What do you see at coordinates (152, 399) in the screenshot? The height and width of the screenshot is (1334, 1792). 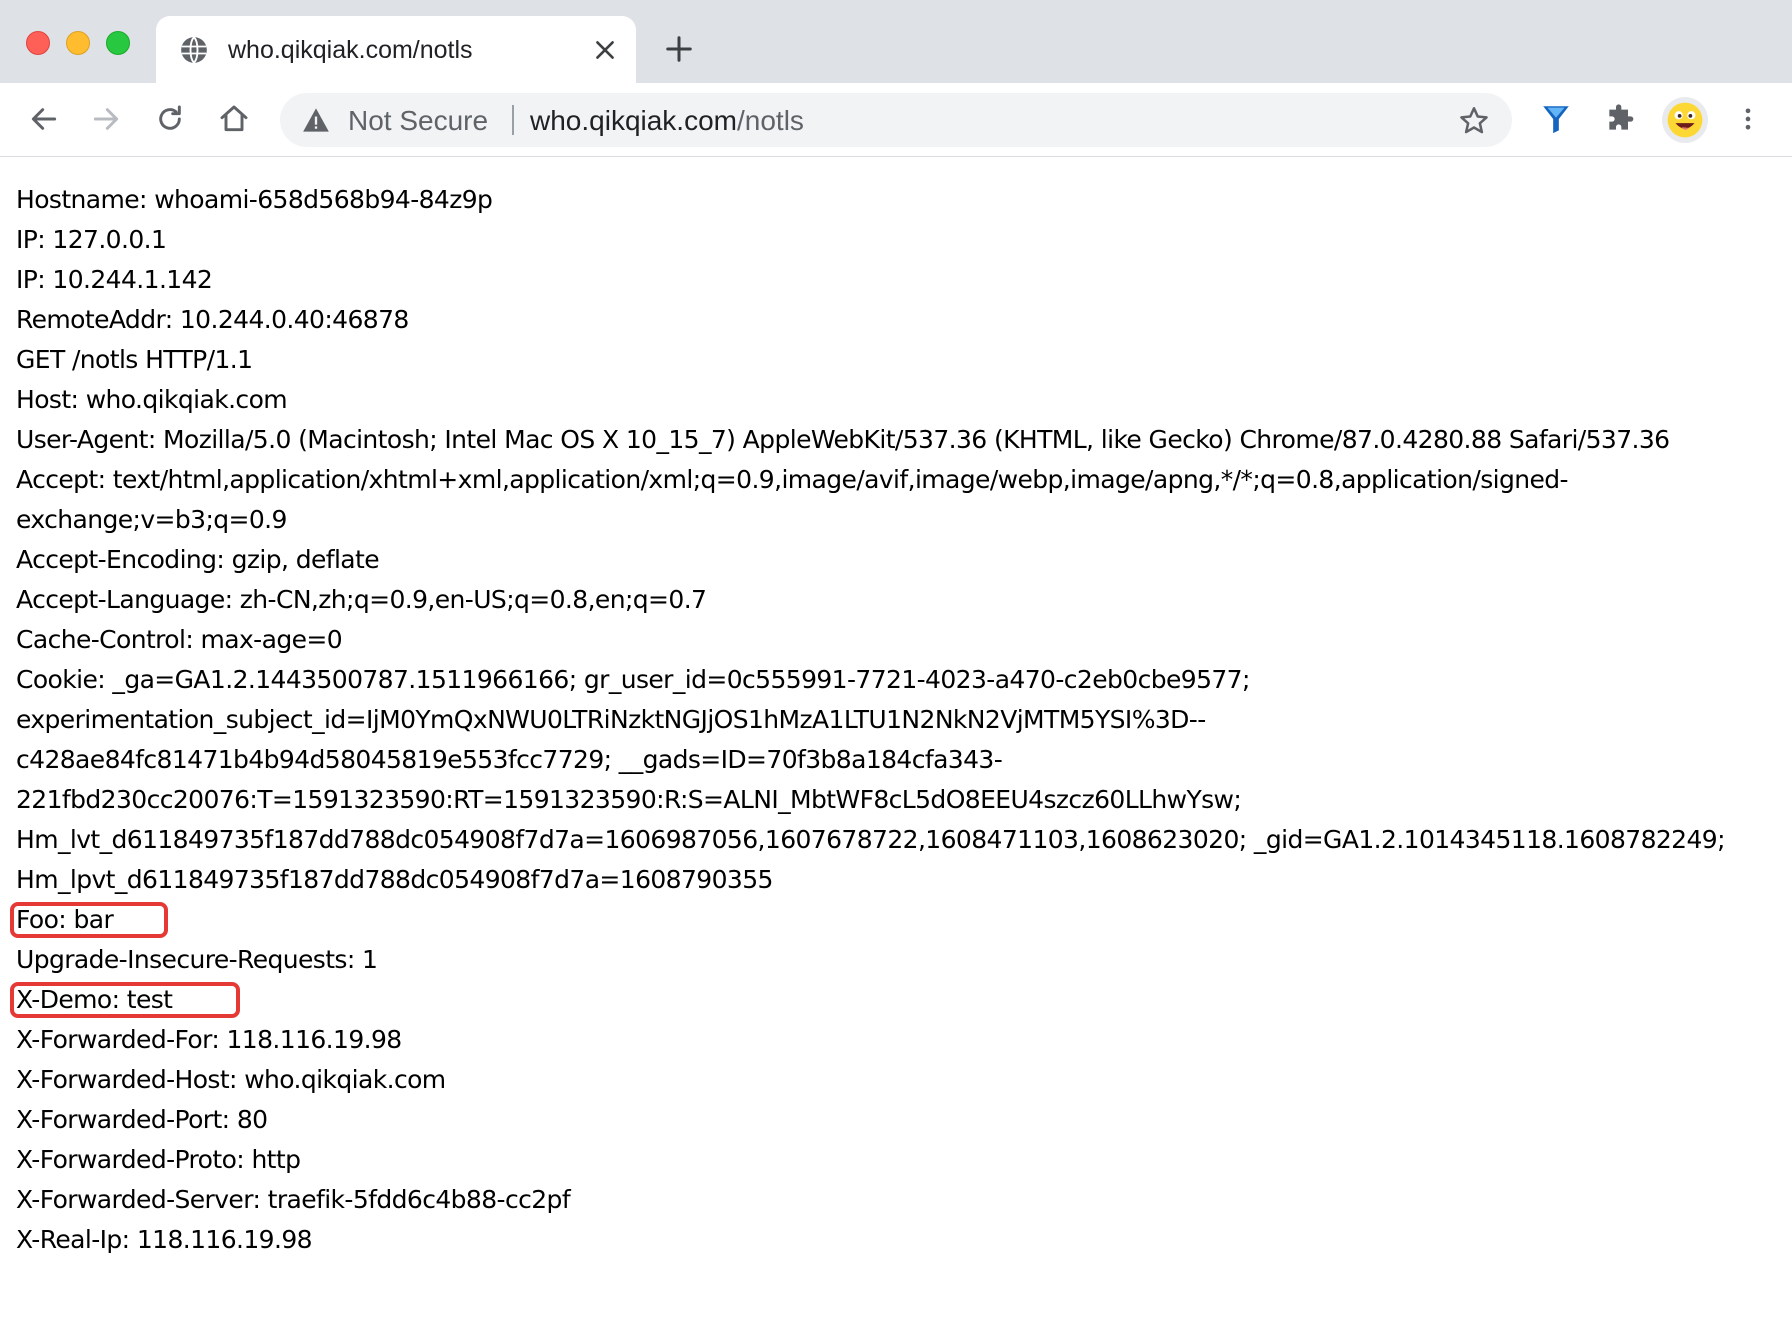 I see `line-host: Host: who.qikqiak.com` at bounding box center [152, 399].